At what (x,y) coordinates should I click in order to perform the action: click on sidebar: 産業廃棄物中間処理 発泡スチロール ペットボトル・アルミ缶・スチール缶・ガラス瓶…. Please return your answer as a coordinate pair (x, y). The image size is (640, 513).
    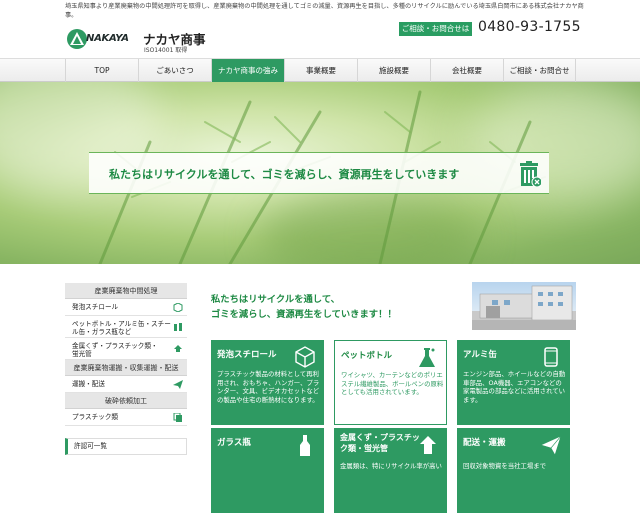
    Looking at the image, I should click on (126, 369).